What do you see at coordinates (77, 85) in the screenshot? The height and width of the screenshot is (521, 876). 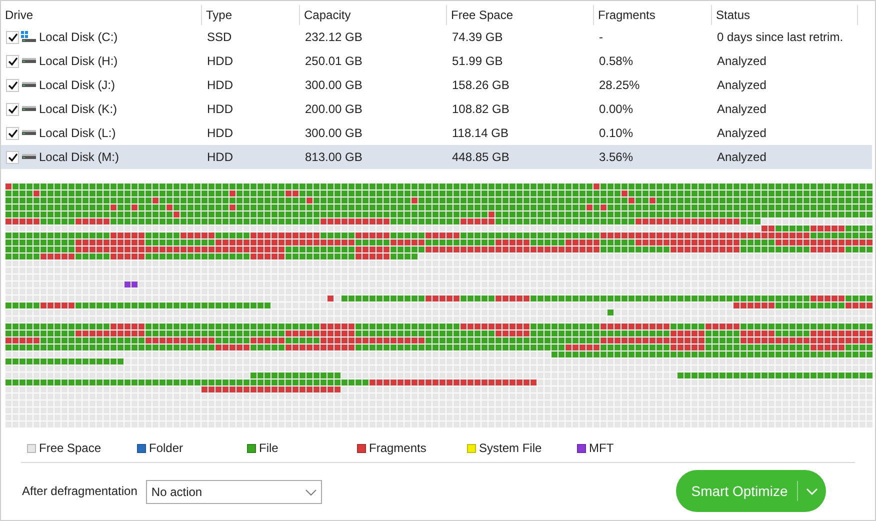 I see `table-cell-text: Local Disk (J:)` at bounding box center [77, 85].